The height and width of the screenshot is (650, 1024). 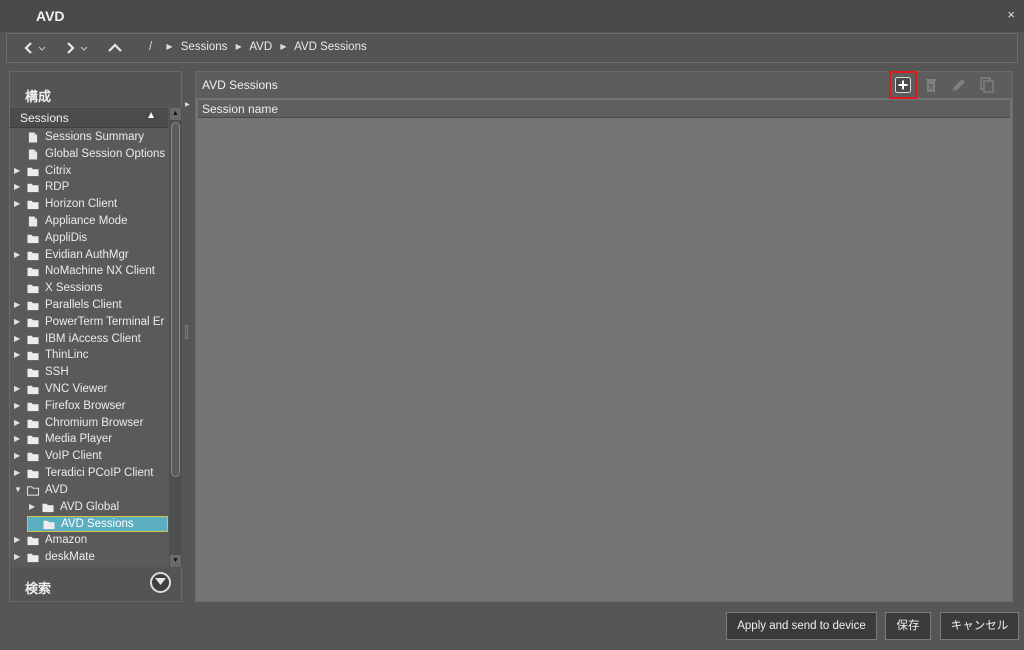 What do you see at coordinates (908, 626) in the screenshot?
I see `save-button: 保存` at bounding box center [908, 626].